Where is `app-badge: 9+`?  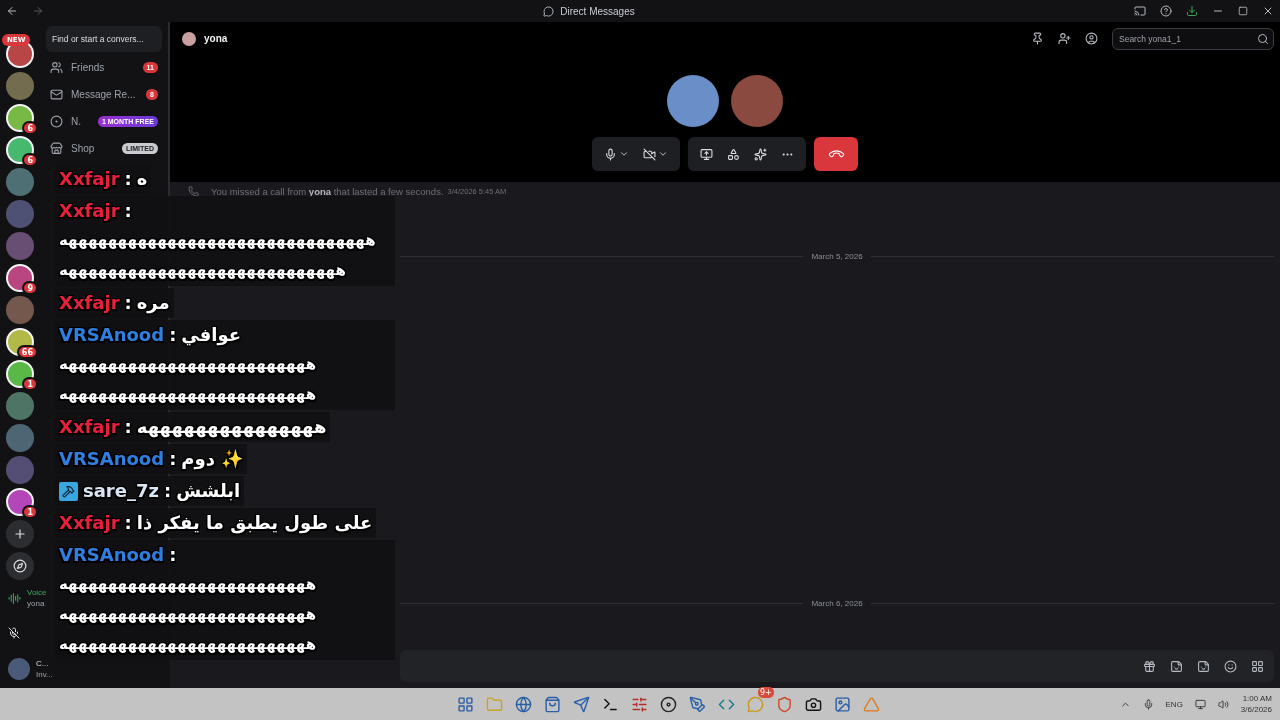 app-badge: 9+ is located at coordinates (765, 692).